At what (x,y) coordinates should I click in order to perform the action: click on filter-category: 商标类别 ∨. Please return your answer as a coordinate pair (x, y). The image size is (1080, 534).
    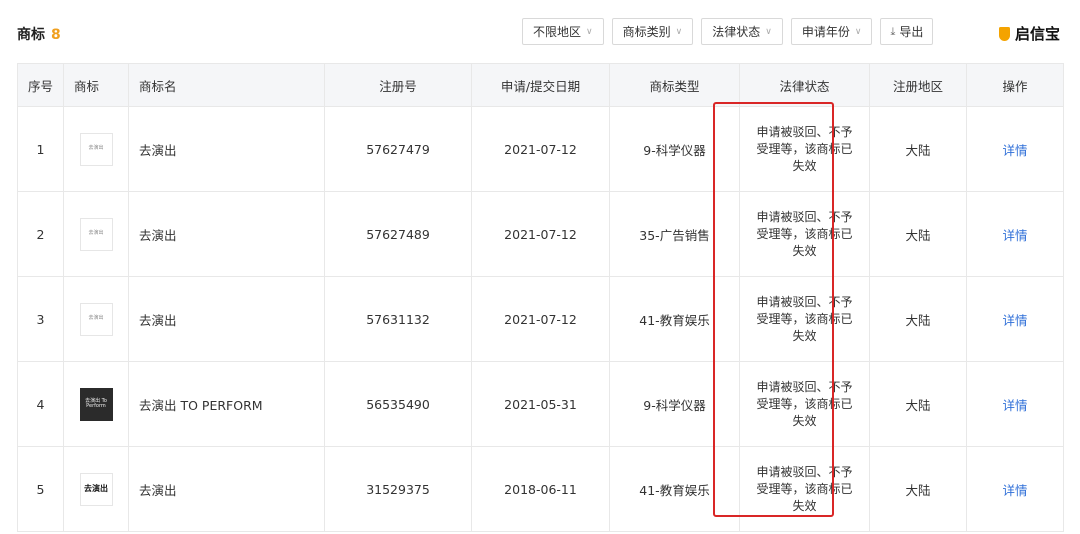
    Looking at the image, I should click on (652, 31).